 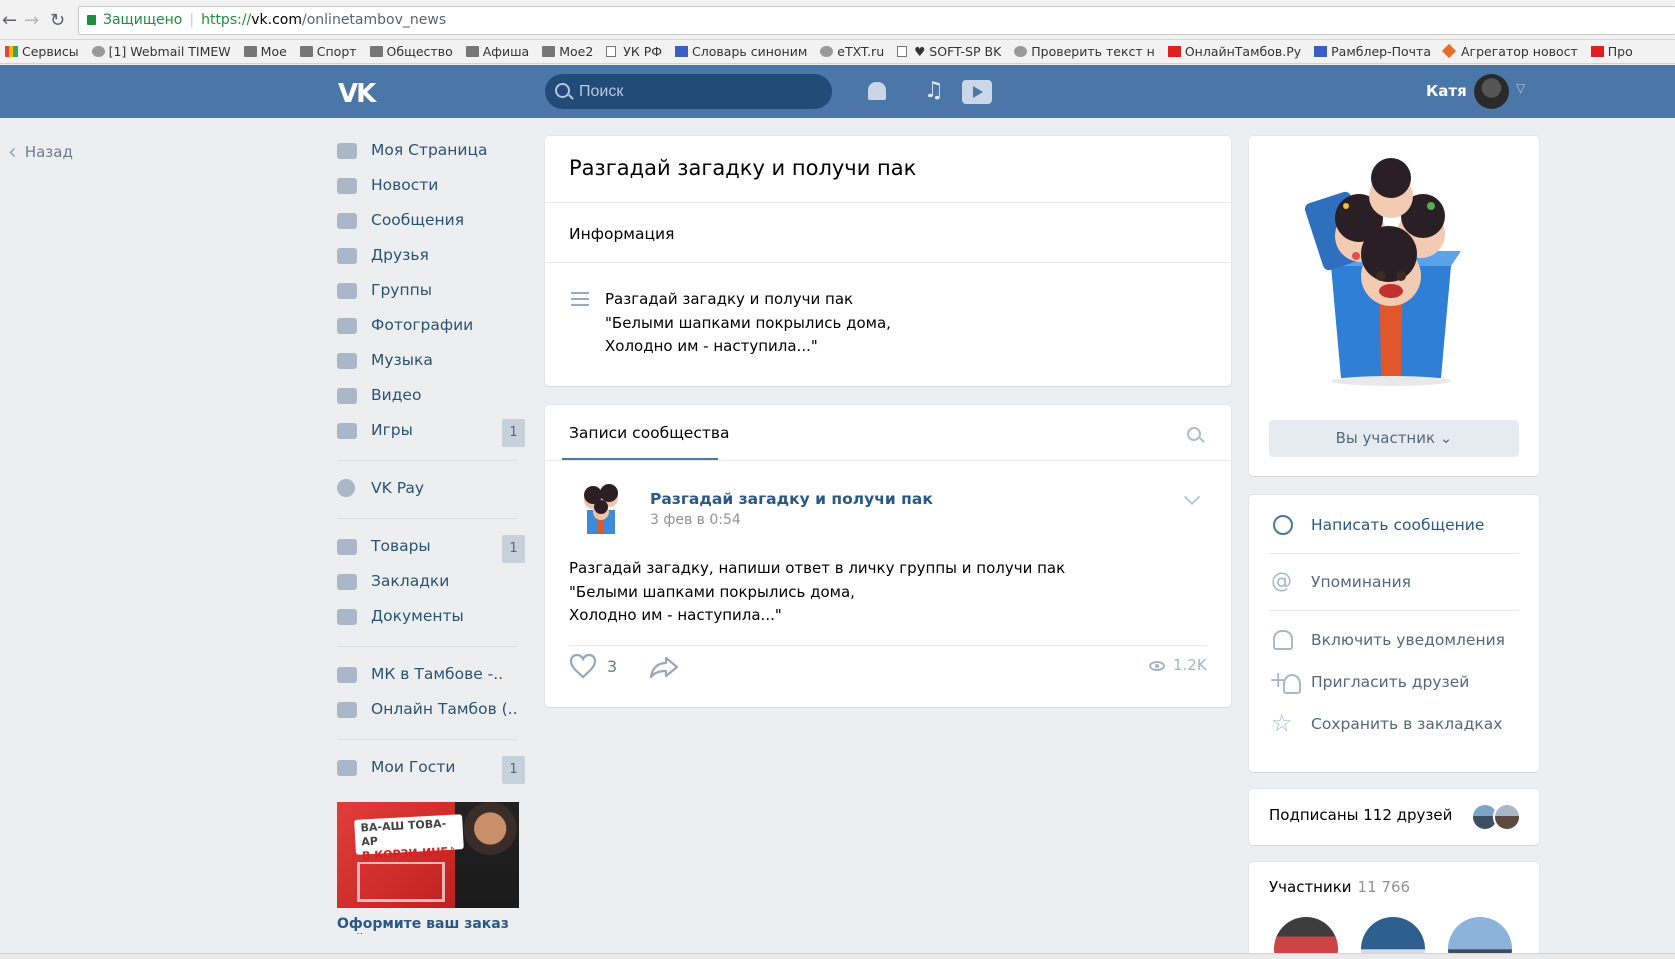 What do you see at coordinates (600, 508) in the screenshot?
I see `post-author-avatar` at bounding box center [600, 508].